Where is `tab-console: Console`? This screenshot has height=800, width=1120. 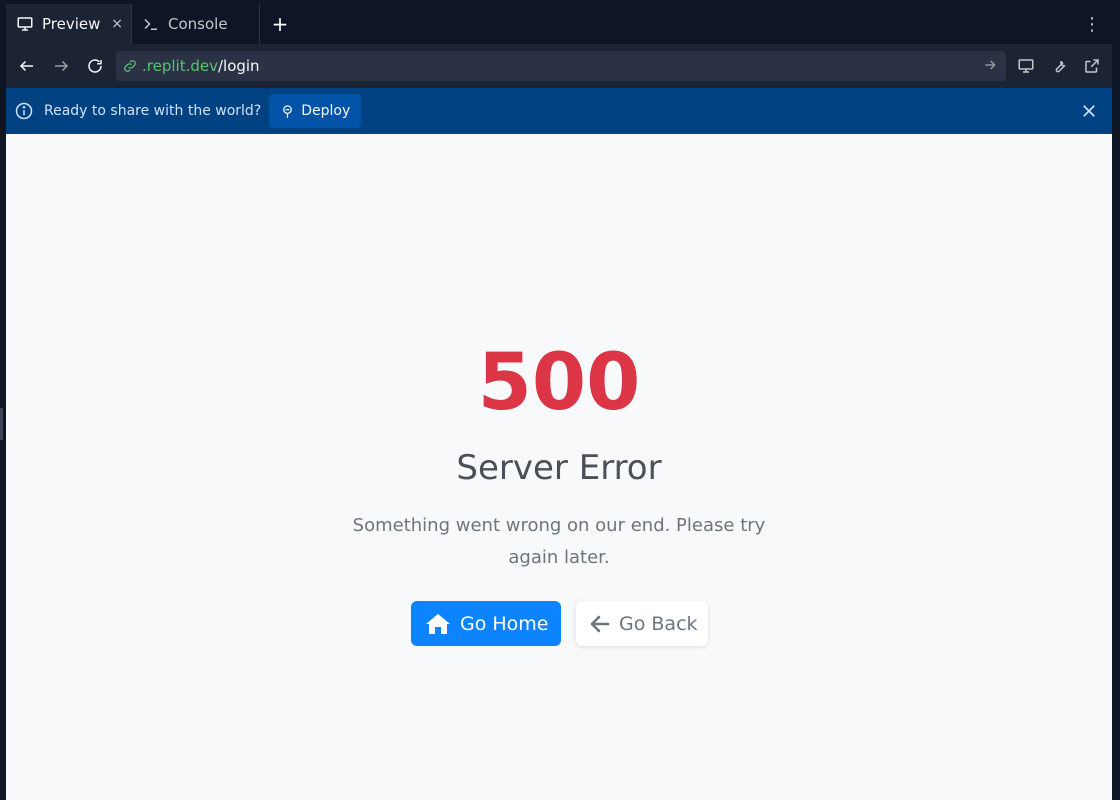
tab-console: Console is located at coordinates (196, 24).